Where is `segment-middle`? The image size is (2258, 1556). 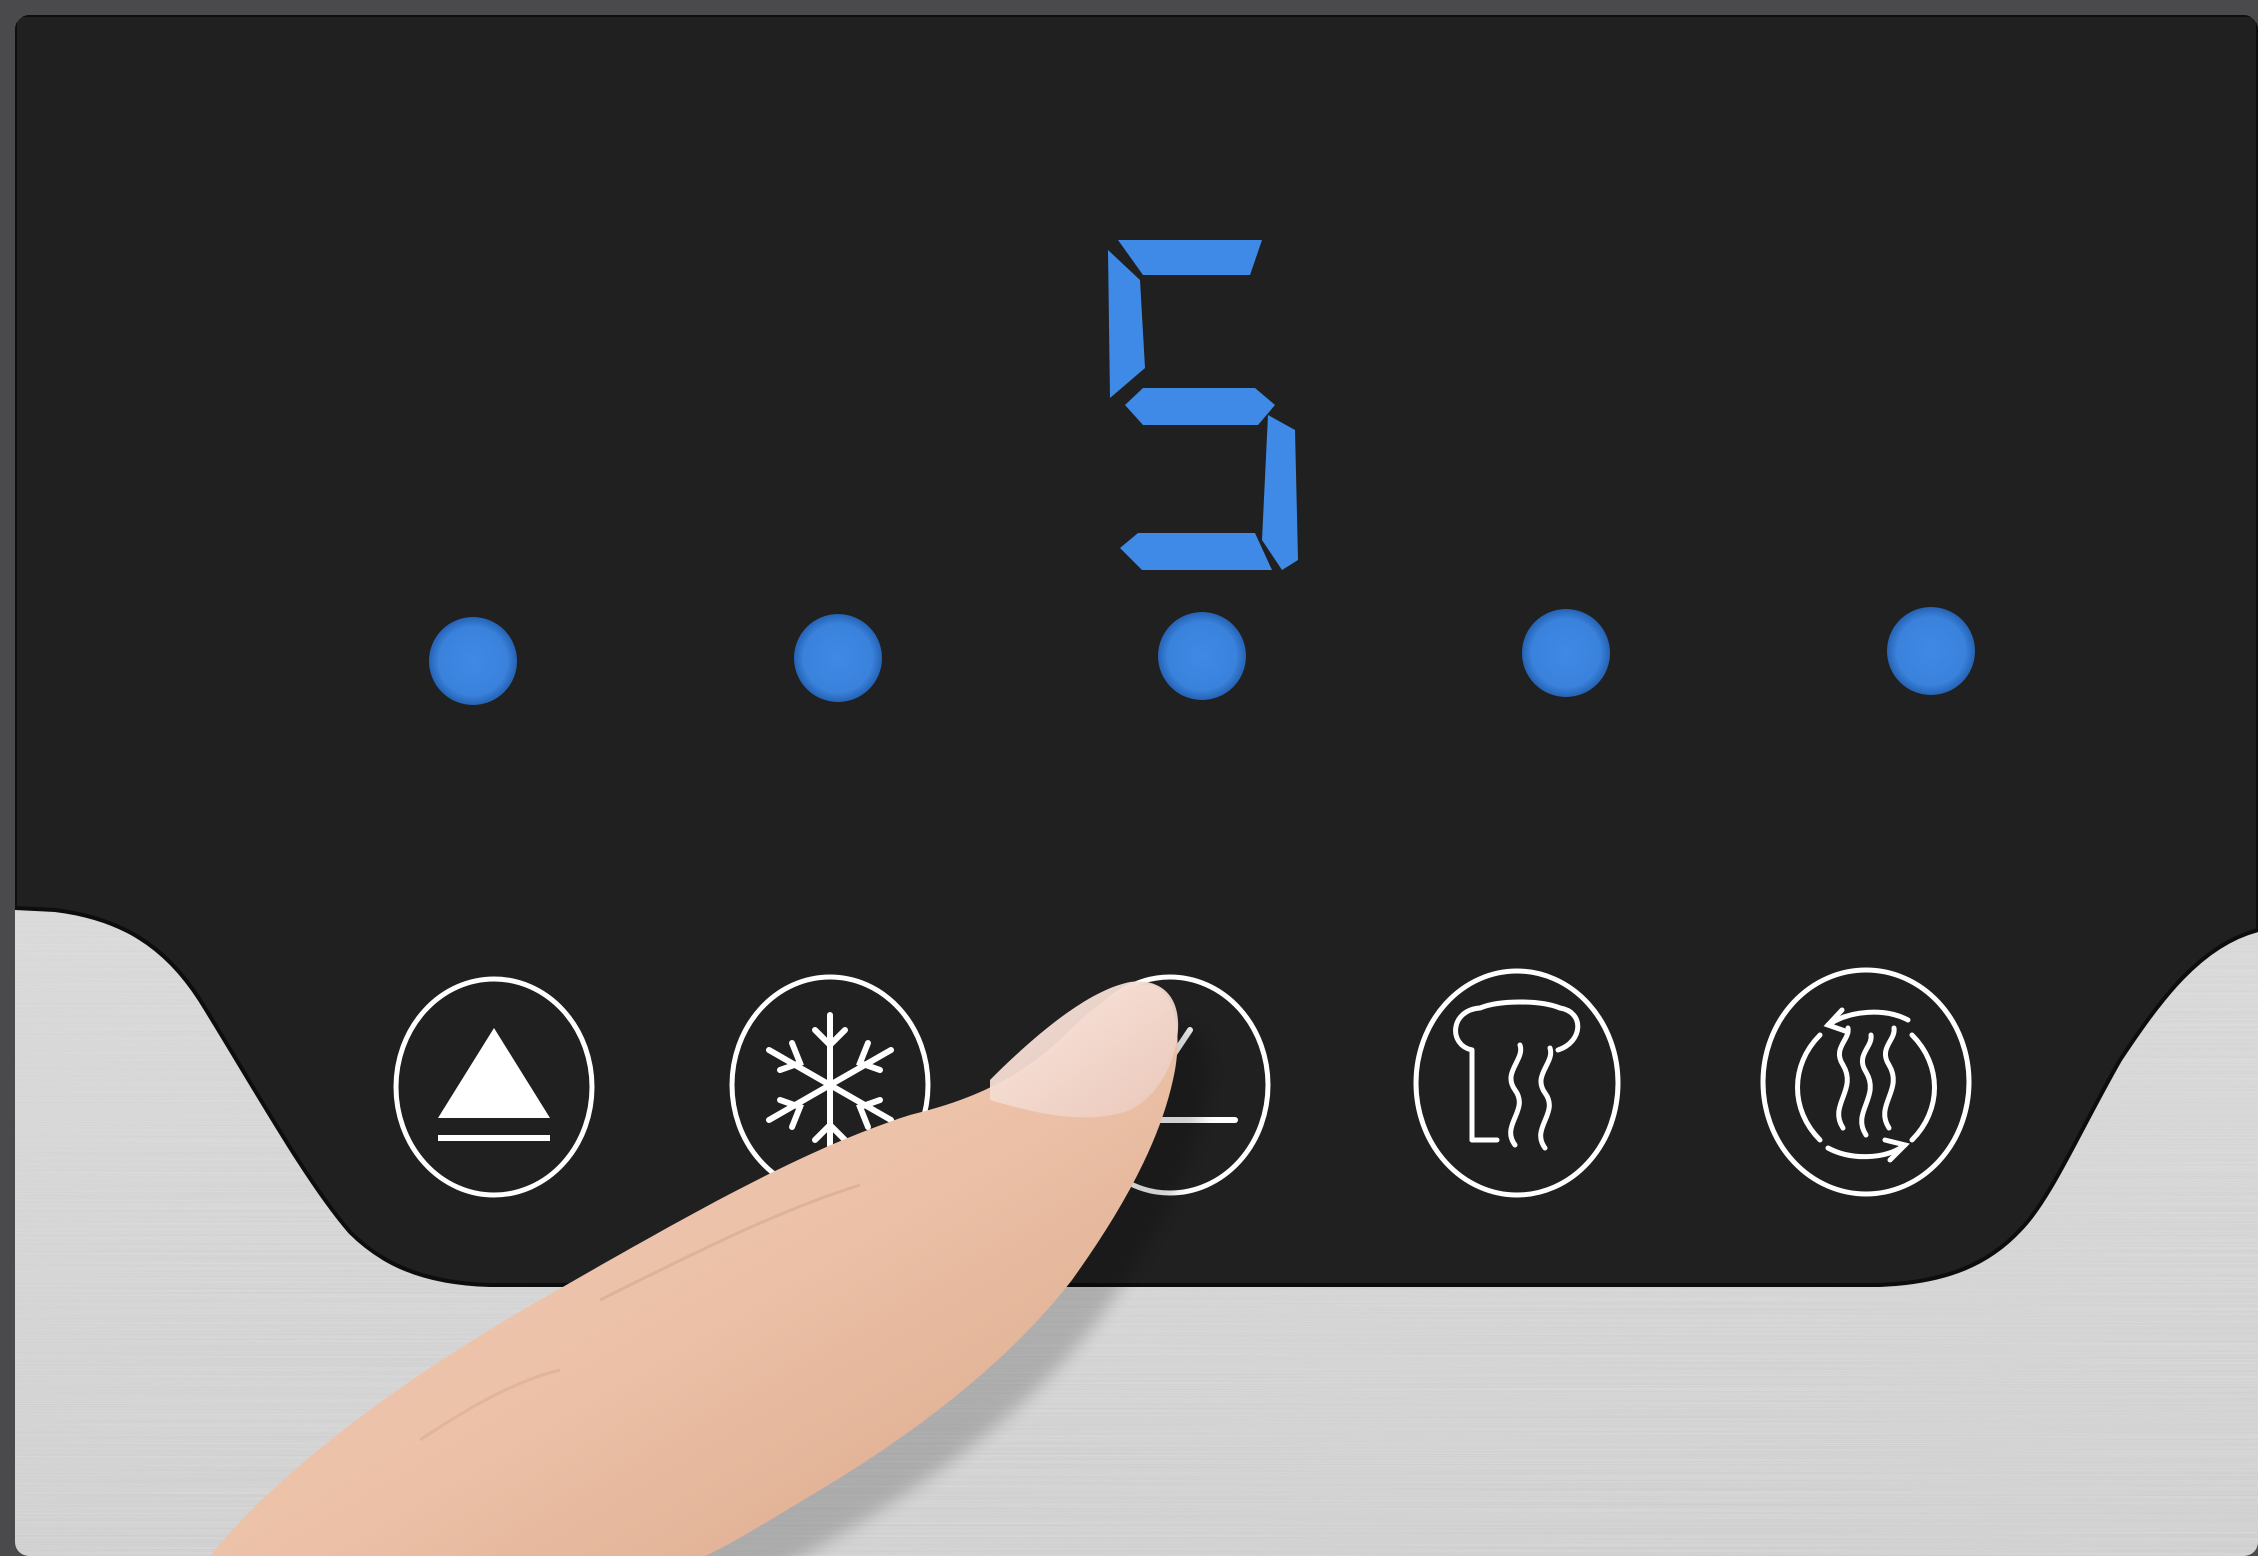 segment-middle is located at coordinates (1200, 406).